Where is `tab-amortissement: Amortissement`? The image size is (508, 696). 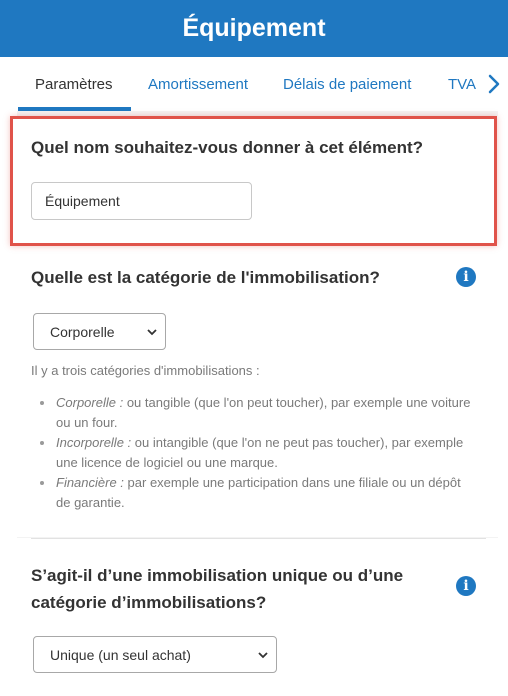
tab-amortissement: Amortissement is located at coordinates (198, 84).